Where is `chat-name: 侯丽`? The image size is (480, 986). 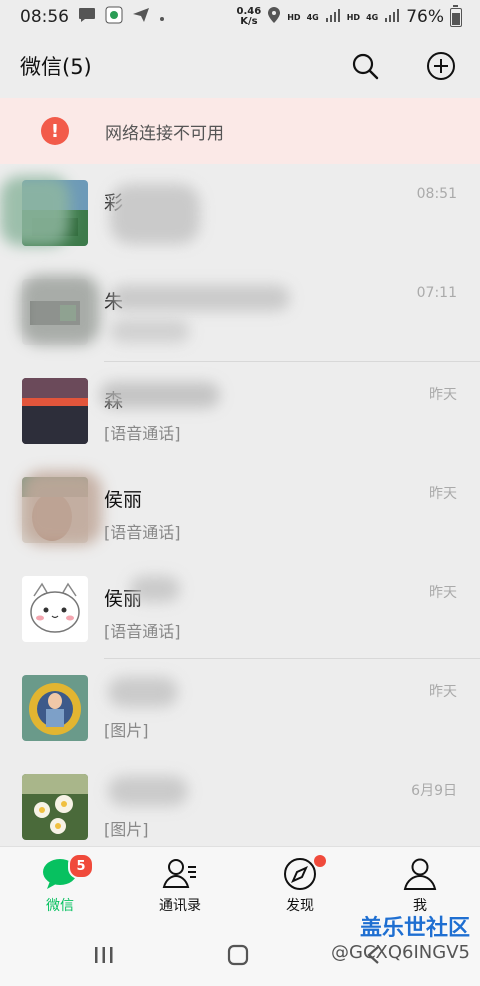
chat-name: 侯丽 is located at coordinates (123, 500).